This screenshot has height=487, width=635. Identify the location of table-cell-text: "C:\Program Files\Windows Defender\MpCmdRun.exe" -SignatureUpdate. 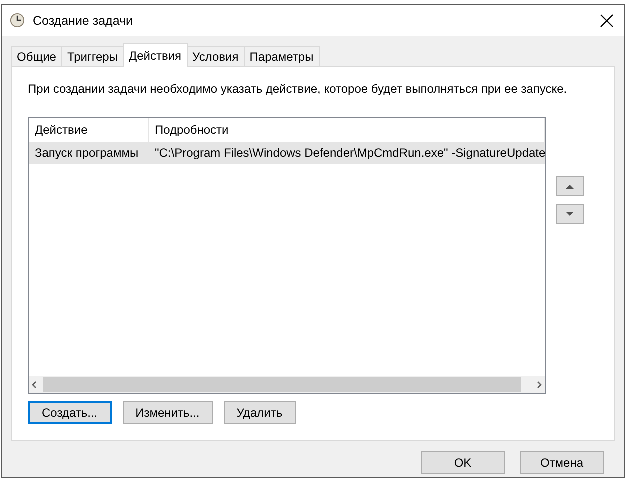
(349, 153).